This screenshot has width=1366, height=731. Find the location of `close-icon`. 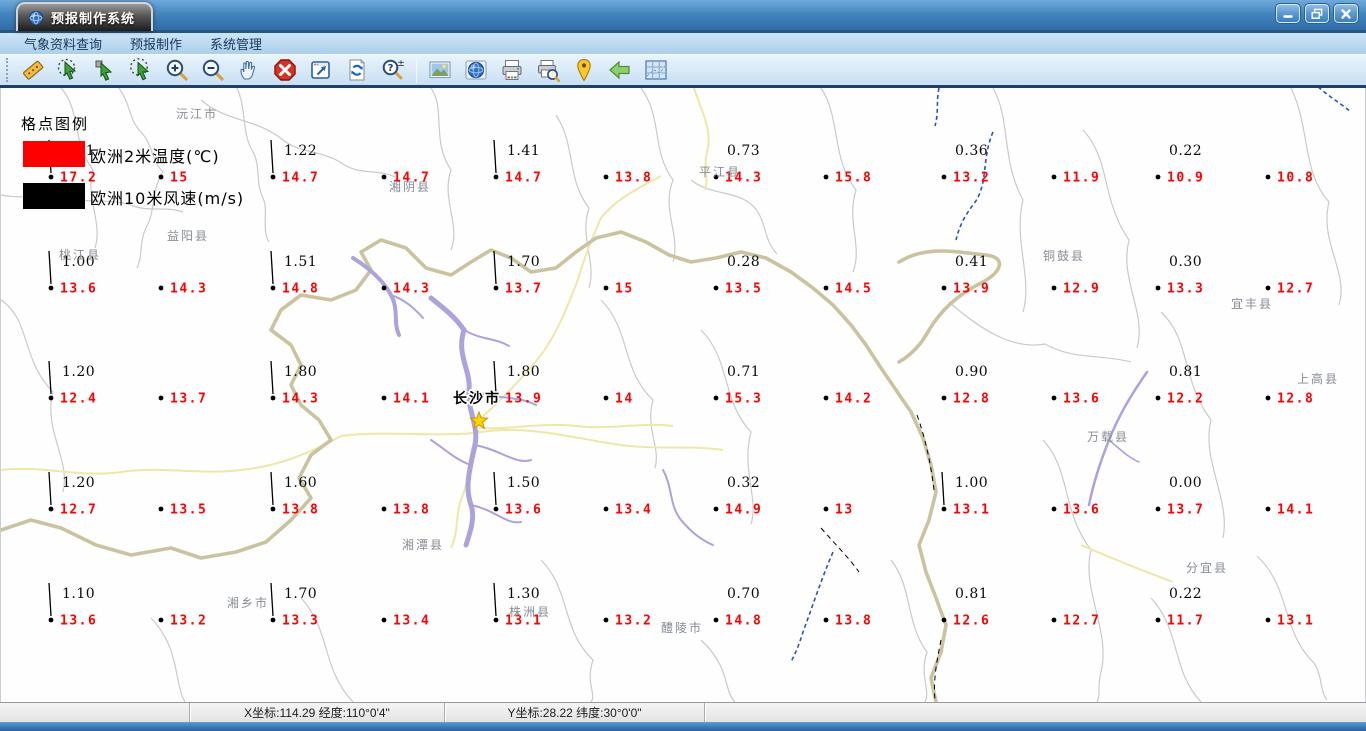

close-icon is located at coordinates (1346, 13).